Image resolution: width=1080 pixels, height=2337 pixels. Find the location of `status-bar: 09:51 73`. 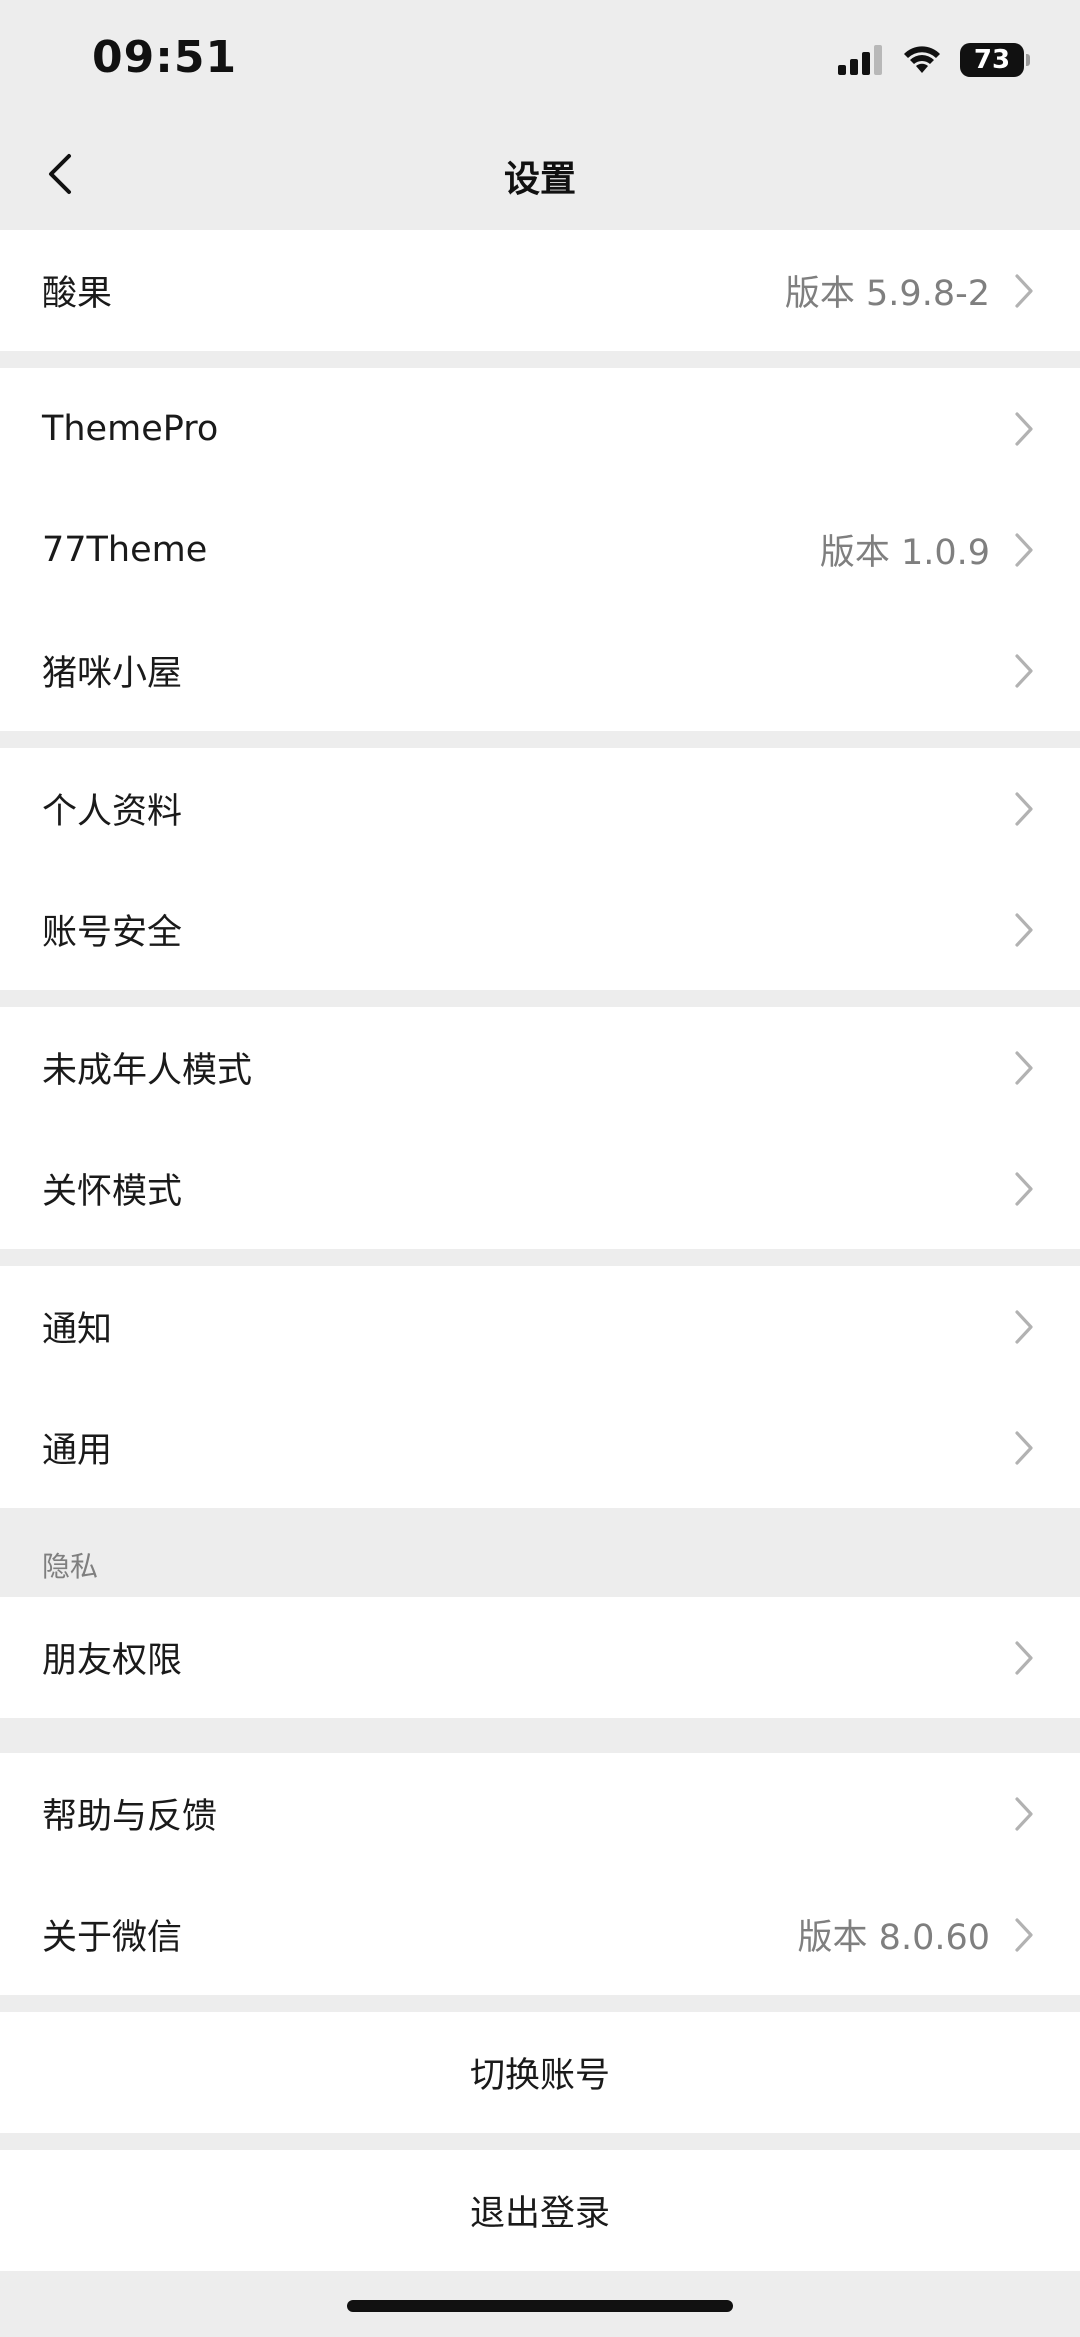

status-bar: 09:51 73 is located at coordinates (540, 59).